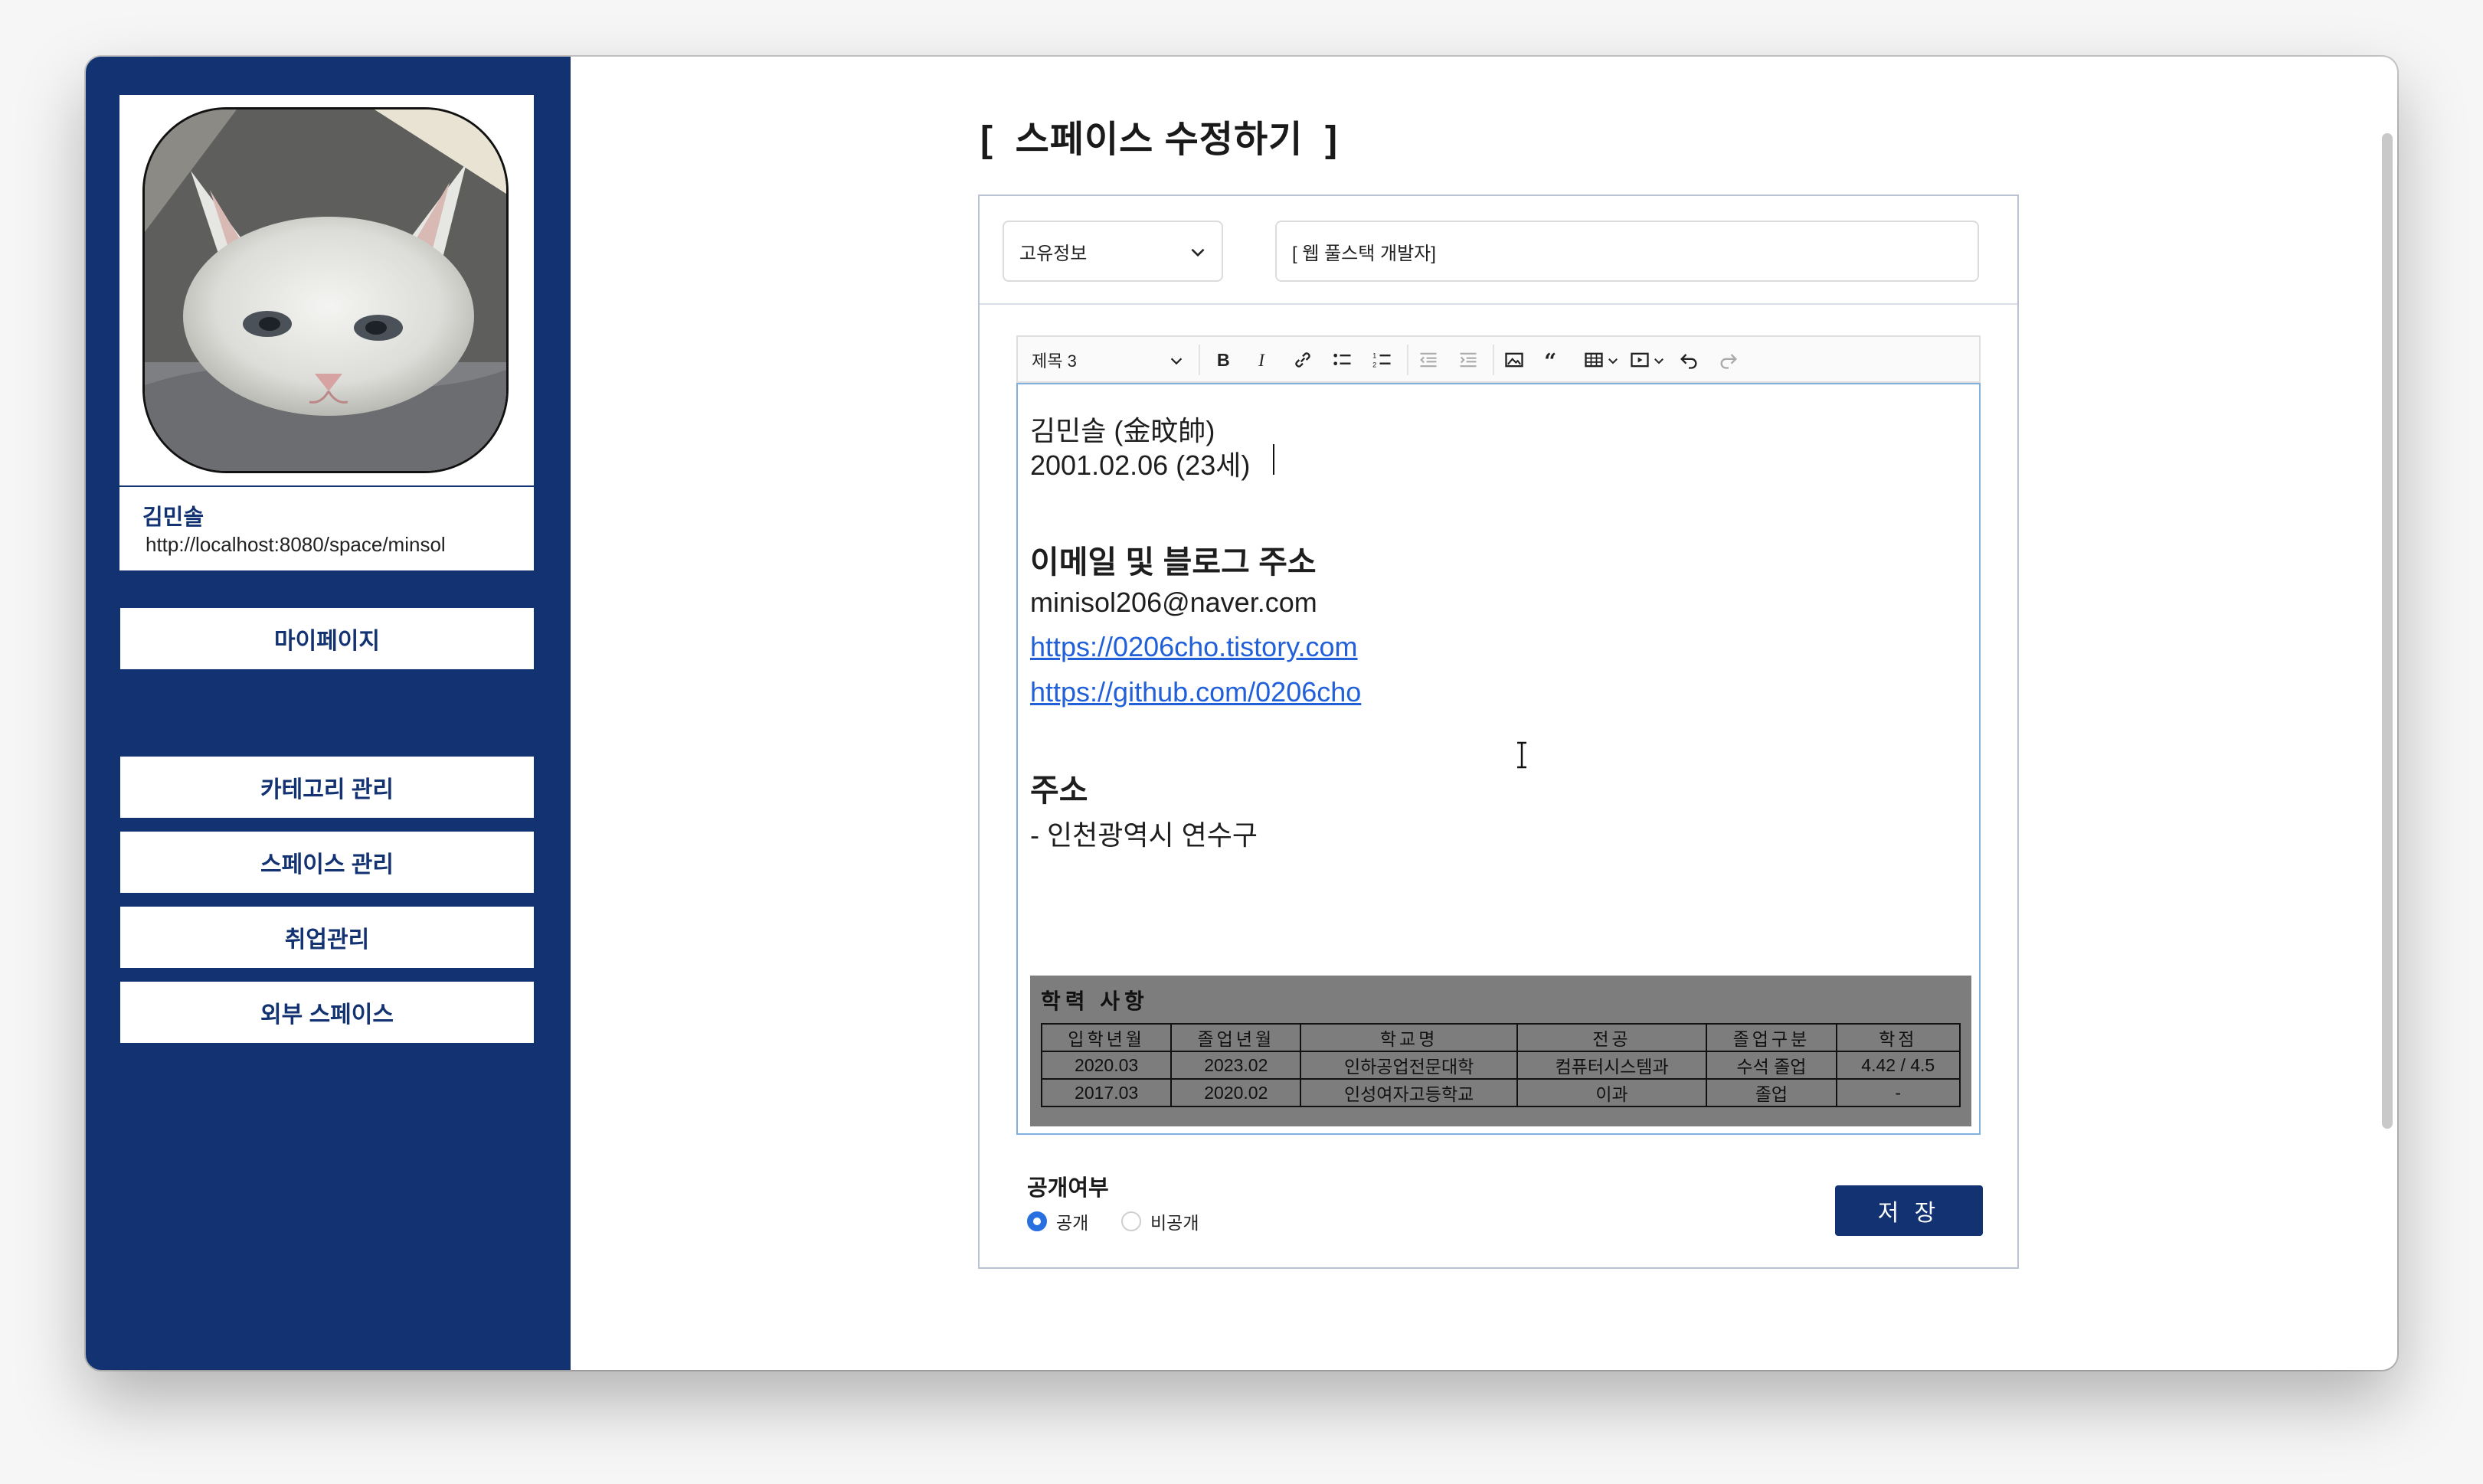  I want to click on nav-mypage-button: 마이페이지, so click(327, 638).